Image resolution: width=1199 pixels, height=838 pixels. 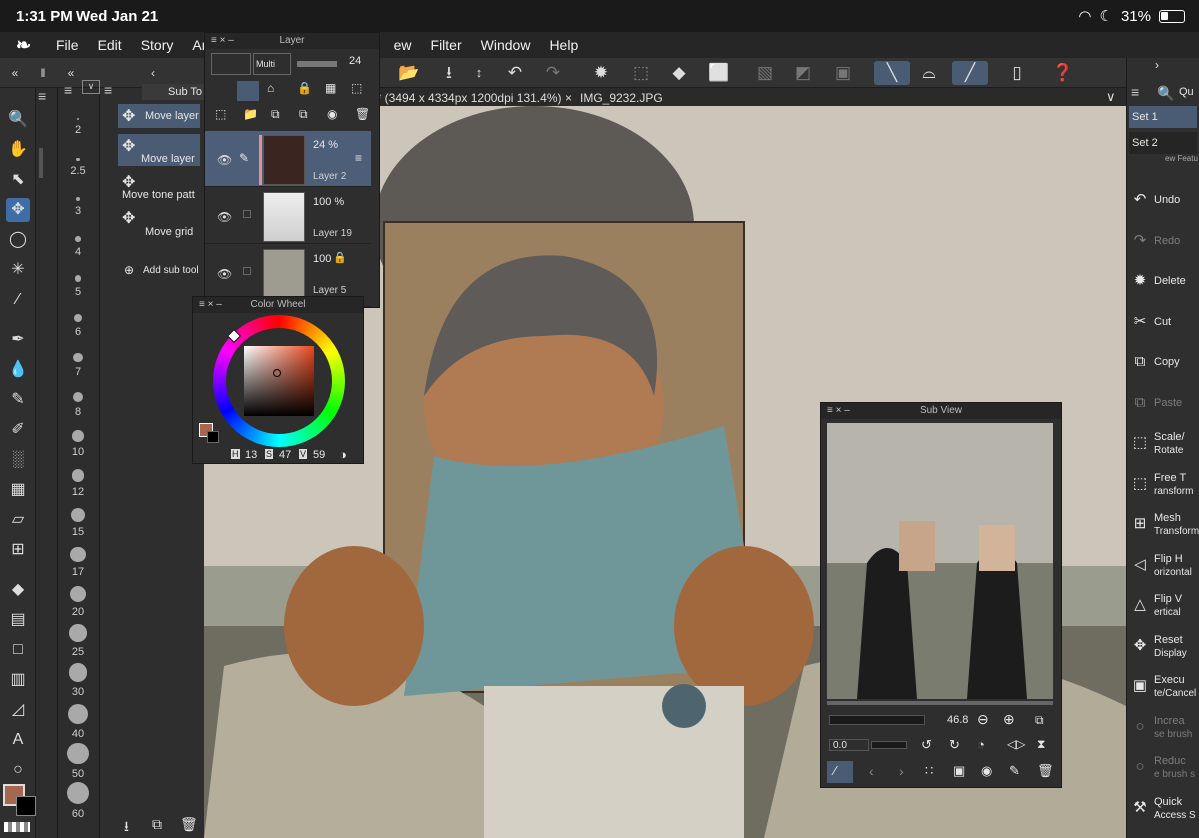 I want to click on rotation-field: 0.0, so click(x=849, y=745).